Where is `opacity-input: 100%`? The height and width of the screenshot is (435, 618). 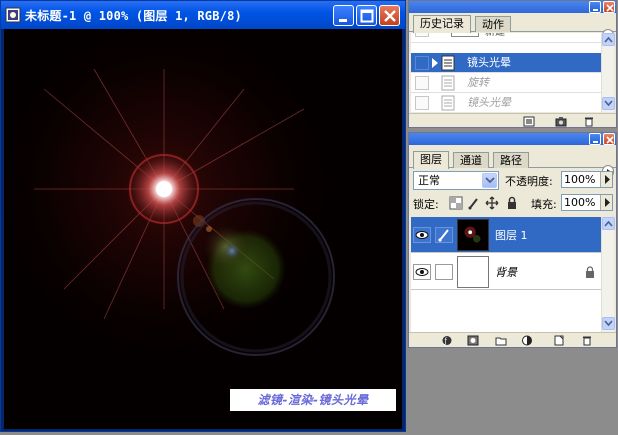
opacity-input: 100% is located at coordinates (587, 179).